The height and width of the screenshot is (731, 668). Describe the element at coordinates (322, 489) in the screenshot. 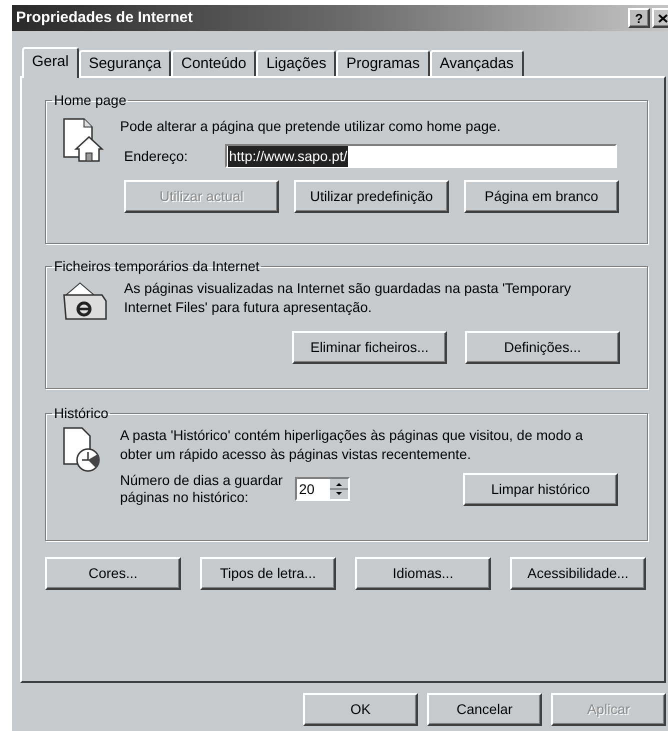

I see `days-spinner: 20` at that location.